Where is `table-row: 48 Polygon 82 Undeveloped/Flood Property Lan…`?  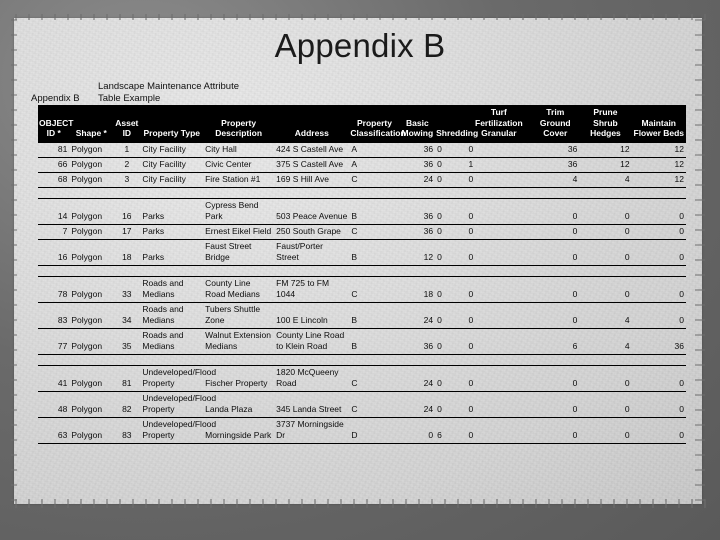 table-row: 48 Polygon 82 Undeveloped/Flood Property Lan… is located at coordinates (362, 404).